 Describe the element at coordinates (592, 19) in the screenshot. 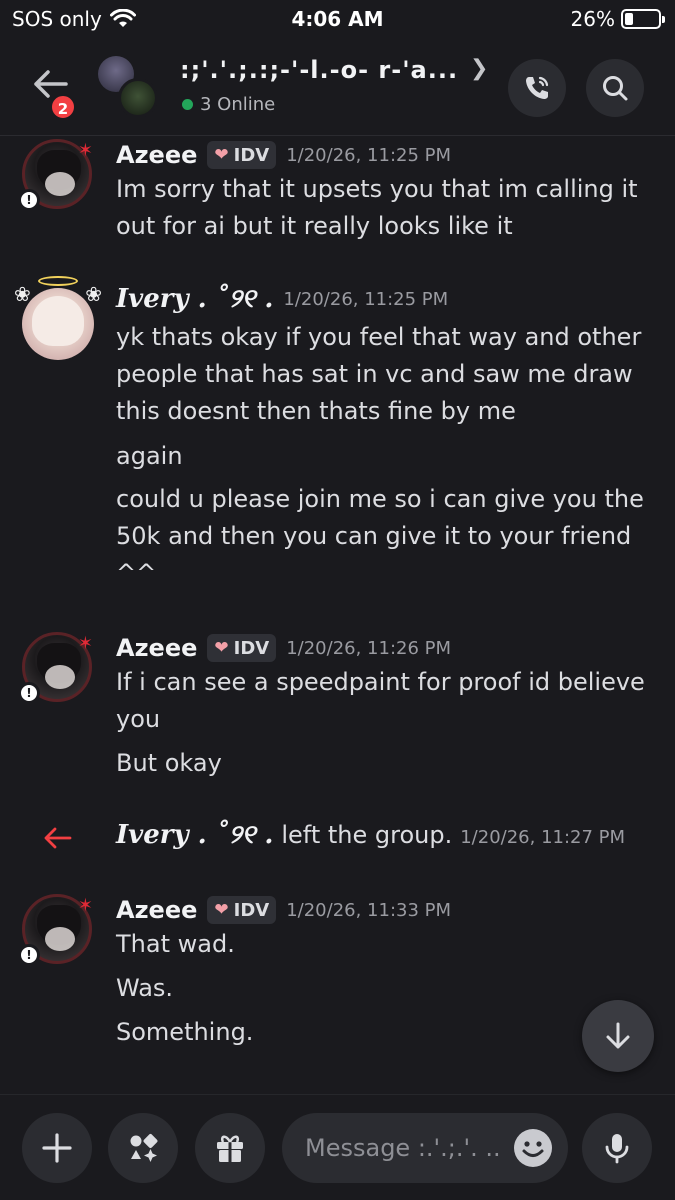

I see `battery-percent: 26%` at that location.